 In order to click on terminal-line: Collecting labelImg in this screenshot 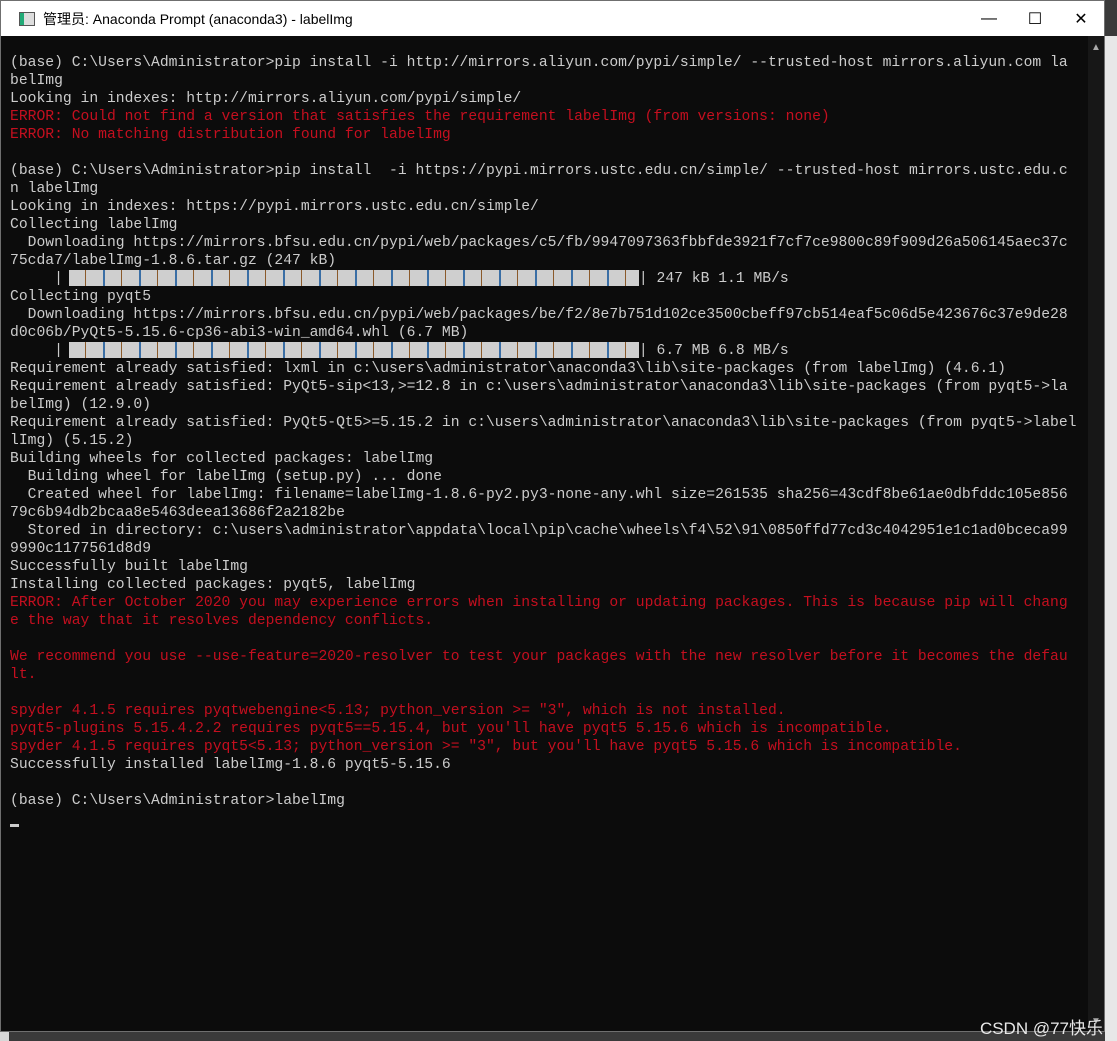, I will do `click(94, 225)`.